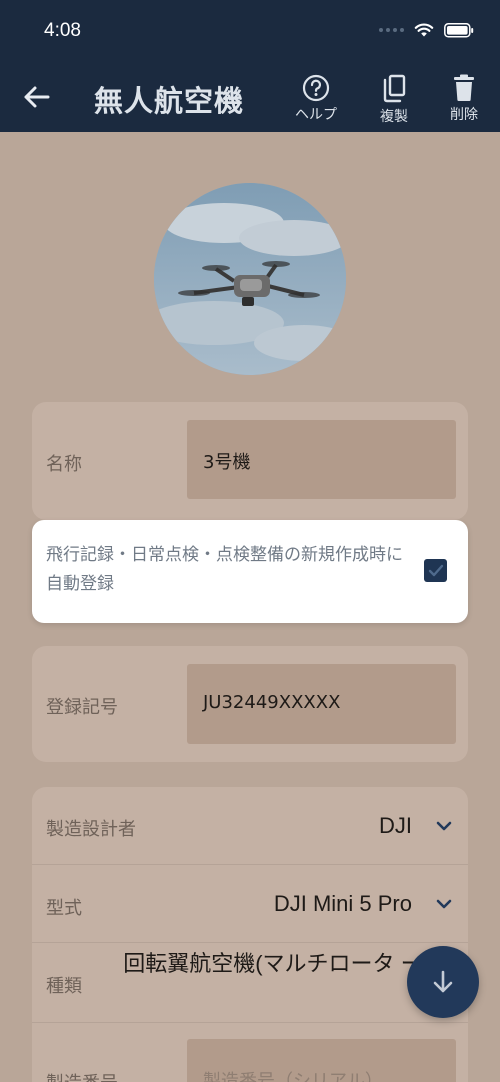  I want to click on check-icon, so click(435, 570).